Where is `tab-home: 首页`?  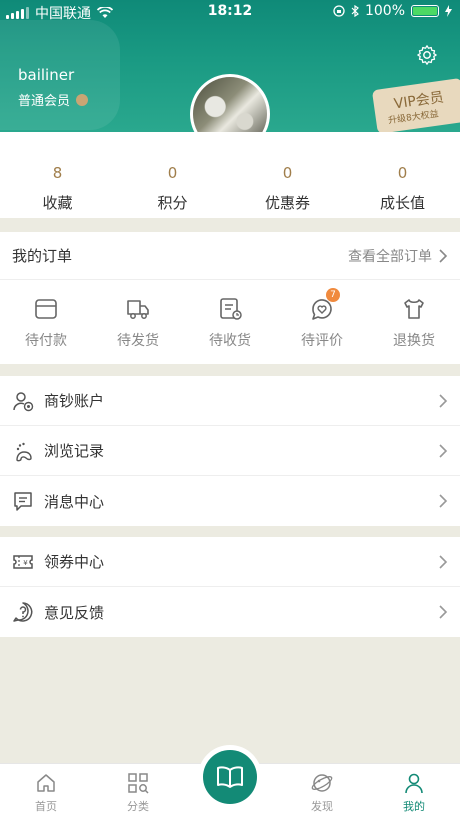 tab-home: 首页 is located at coordinates (46, 791).